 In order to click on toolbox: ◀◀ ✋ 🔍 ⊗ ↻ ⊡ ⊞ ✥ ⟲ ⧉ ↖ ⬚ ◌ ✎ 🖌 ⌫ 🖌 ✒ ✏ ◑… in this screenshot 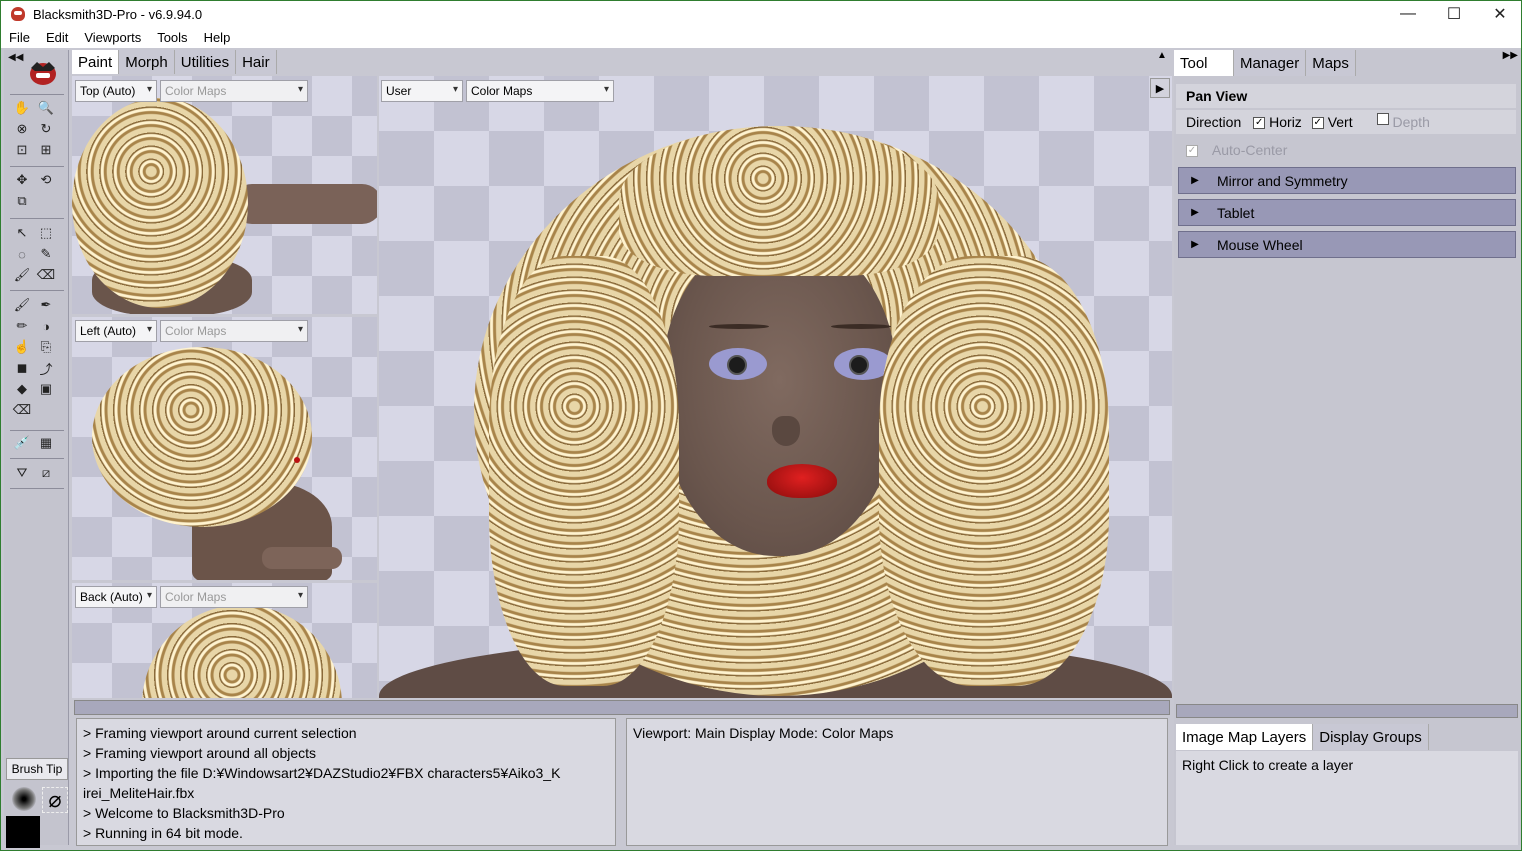, I will do `click(36, 449)`.